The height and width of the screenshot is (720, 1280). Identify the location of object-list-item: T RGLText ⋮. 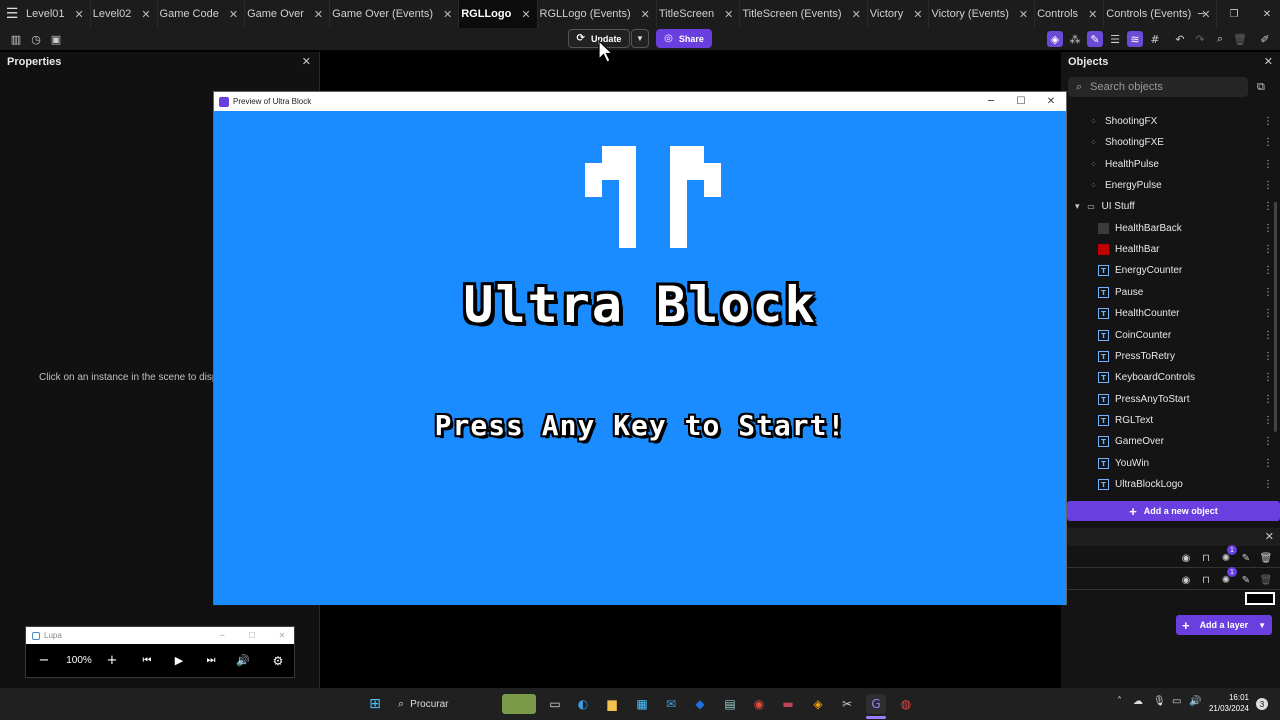
(1167, 420).